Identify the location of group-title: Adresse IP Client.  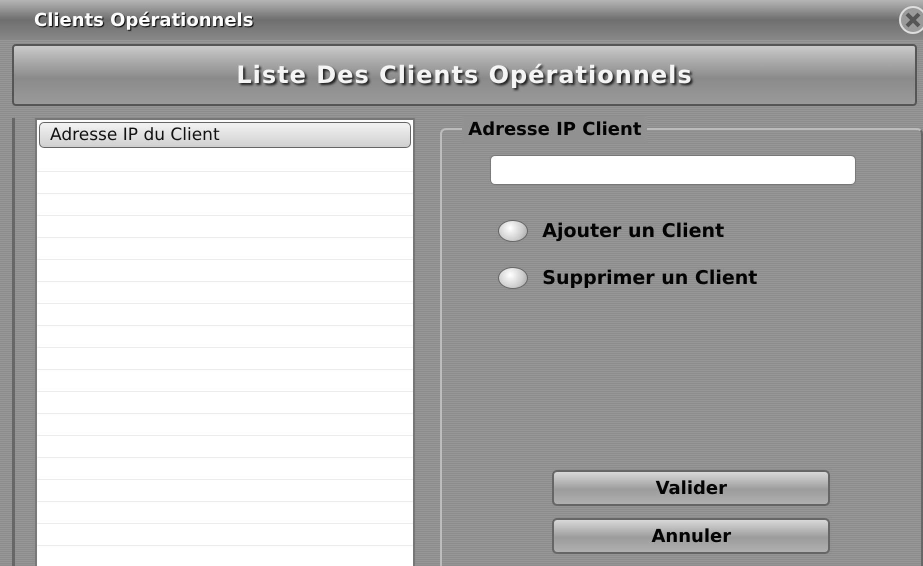
(555, 129).